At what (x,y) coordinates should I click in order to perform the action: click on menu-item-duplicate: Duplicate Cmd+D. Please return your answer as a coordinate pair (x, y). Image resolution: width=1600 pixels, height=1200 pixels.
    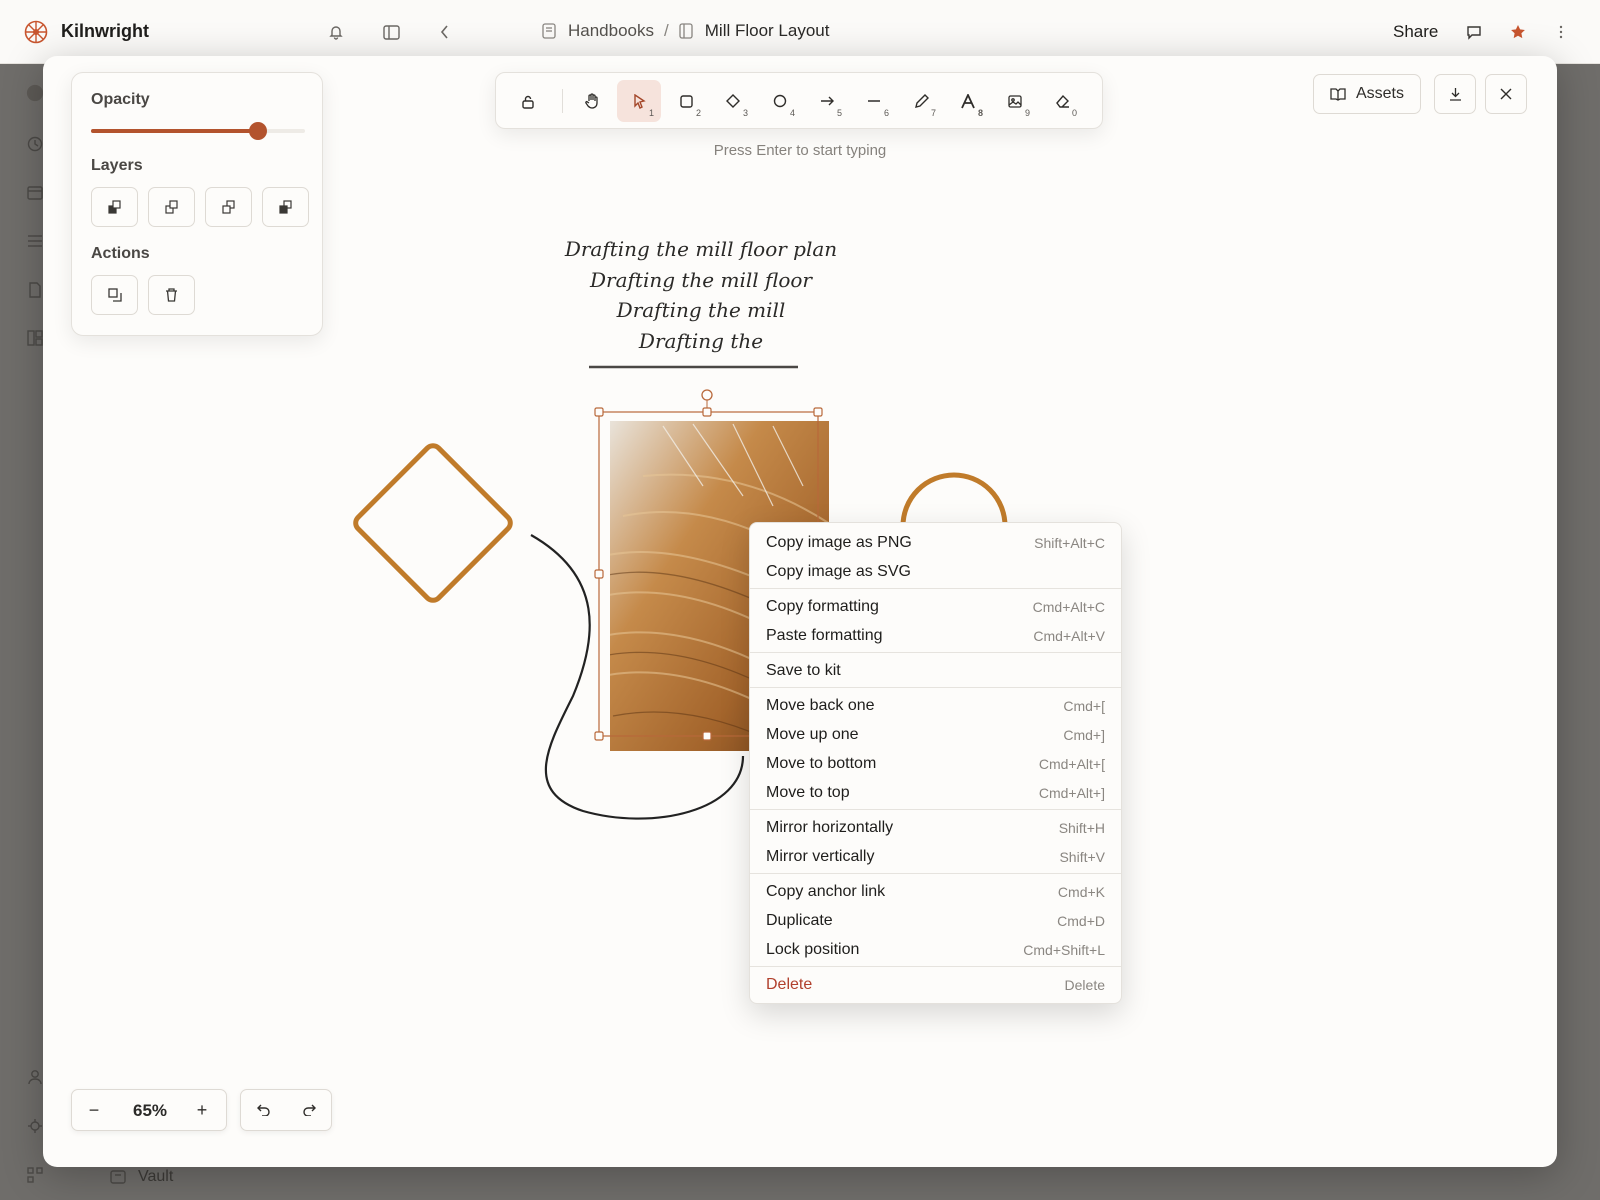
    Looking at the image, I should click on (935, 920).